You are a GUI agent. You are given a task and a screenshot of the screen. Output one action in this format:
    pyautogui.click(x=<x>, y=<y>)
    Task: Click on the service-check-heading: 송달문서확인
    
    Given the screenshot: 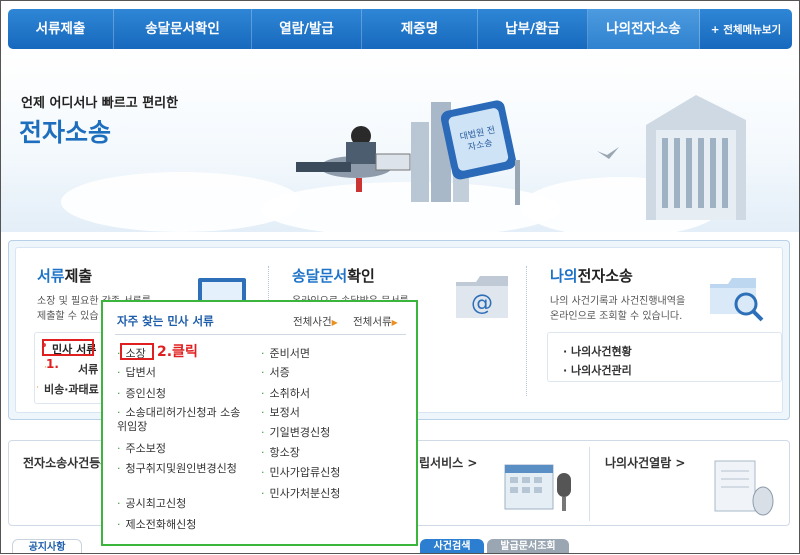 What is the action you would take?
    pyautogui.click(x=333, y=275)
    